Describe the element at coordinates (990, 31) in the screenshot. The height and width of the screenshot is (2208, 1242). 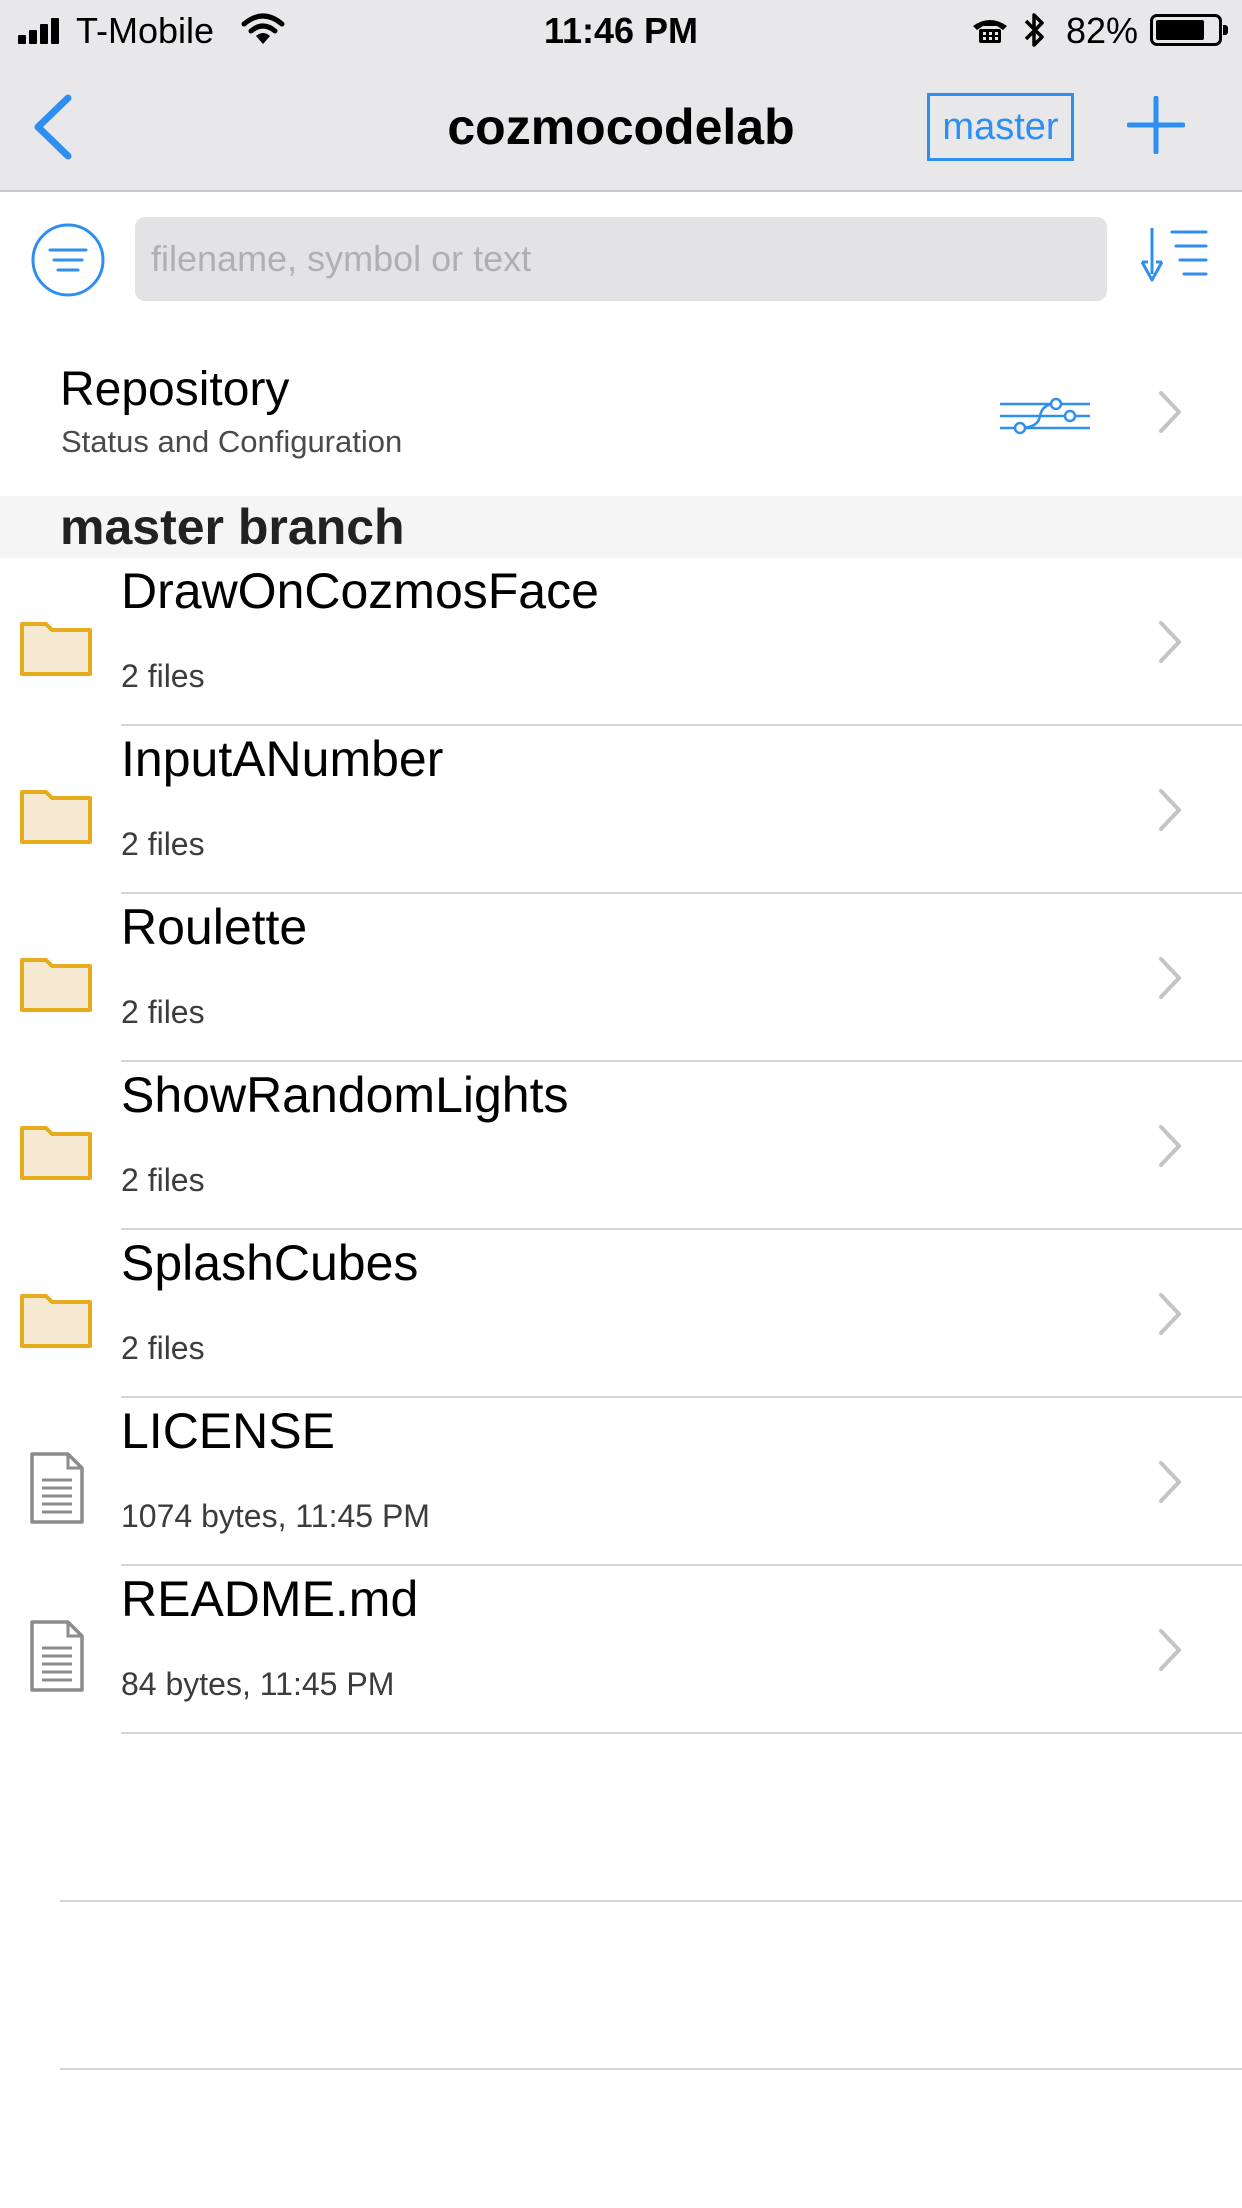
I see `tty-icon` at that location.